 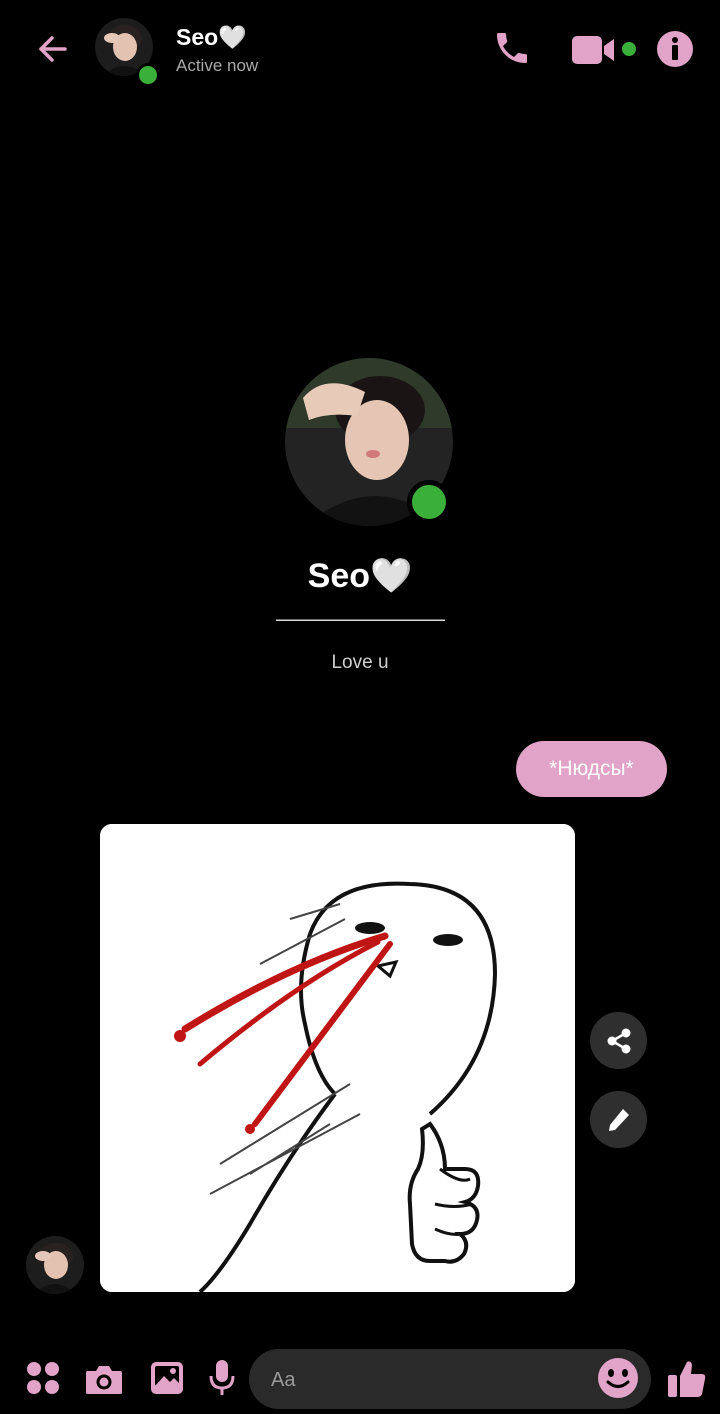 I want to click on voice-message-button, so click(x=222, y=1378).